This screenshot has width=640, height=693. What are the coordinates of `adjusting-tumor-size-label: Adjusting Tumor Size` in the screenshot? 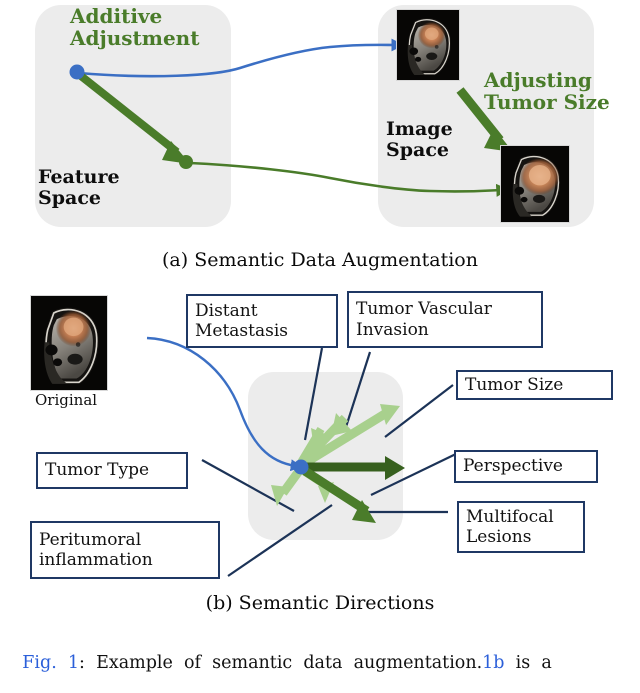 It's located at (547, 91).